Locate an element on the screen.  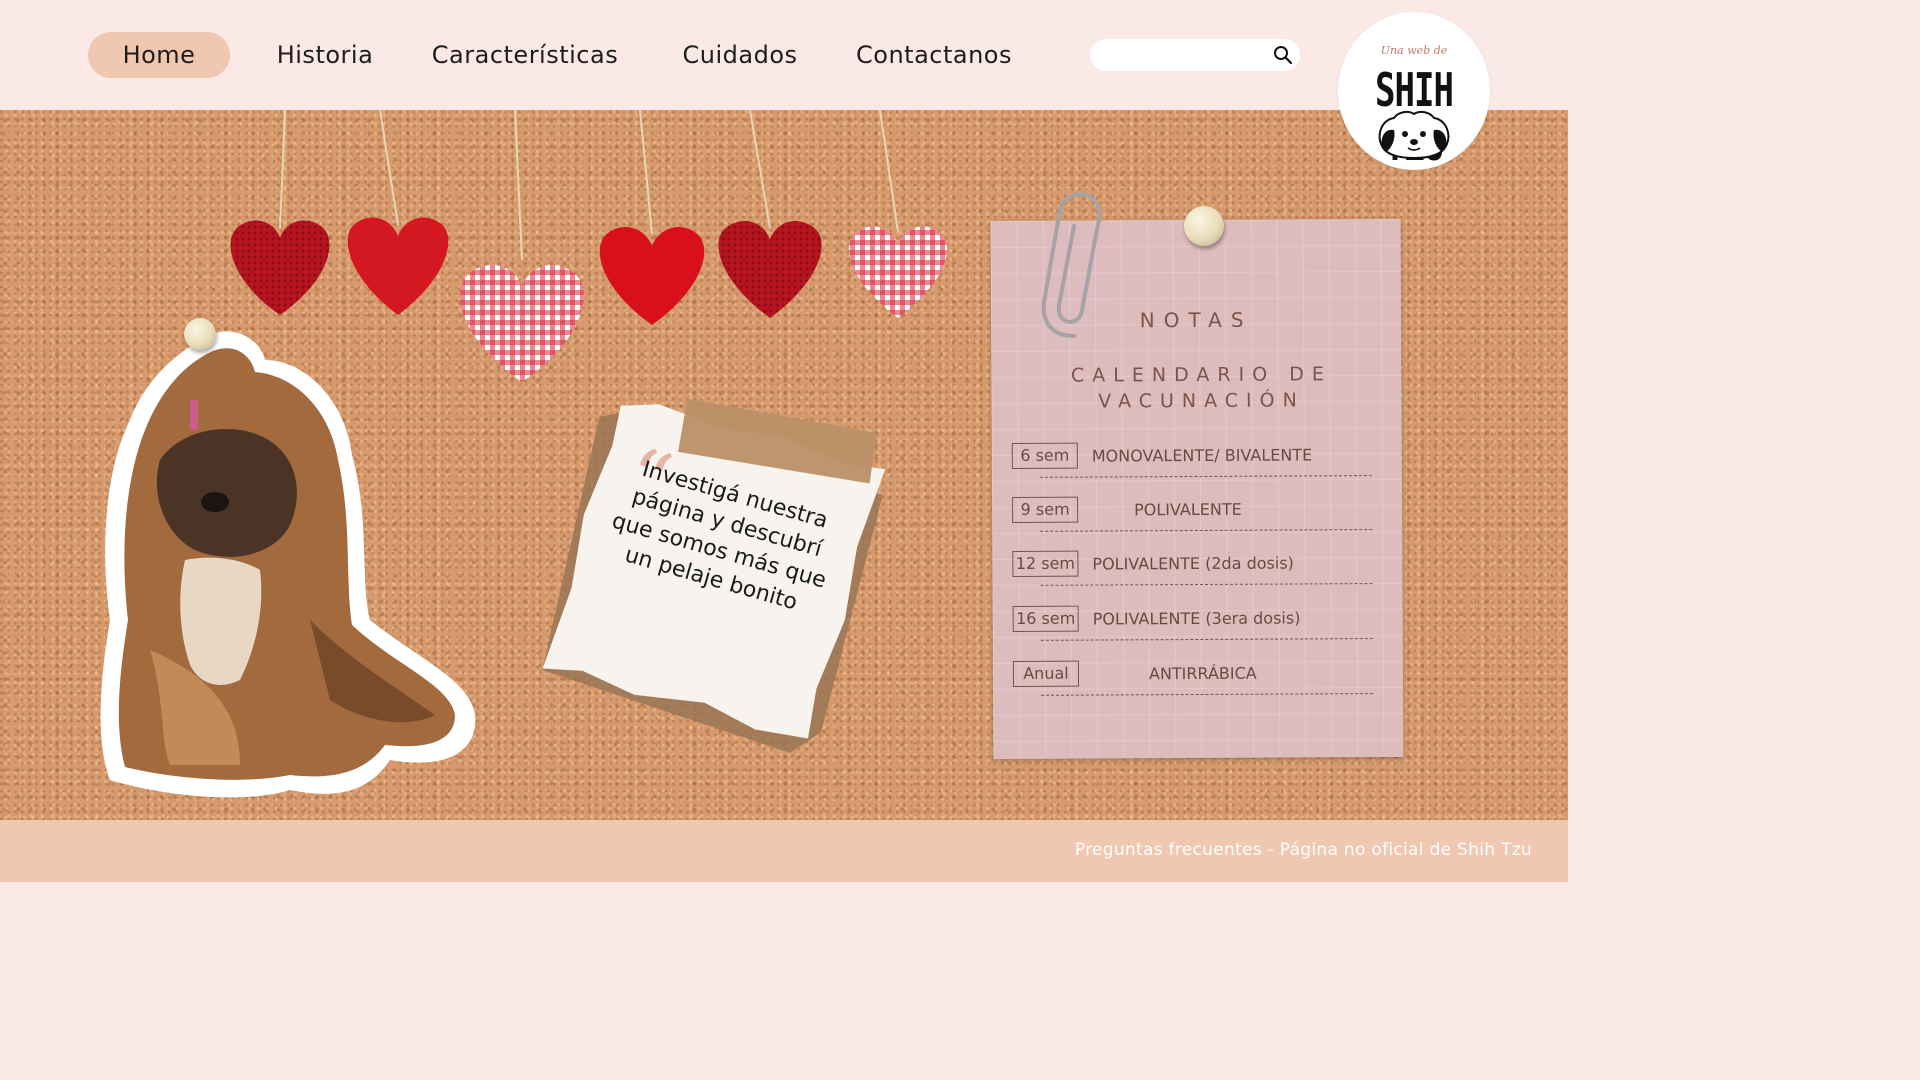
vaccine-age: 9 sem is located at coordinates (1045, 509).